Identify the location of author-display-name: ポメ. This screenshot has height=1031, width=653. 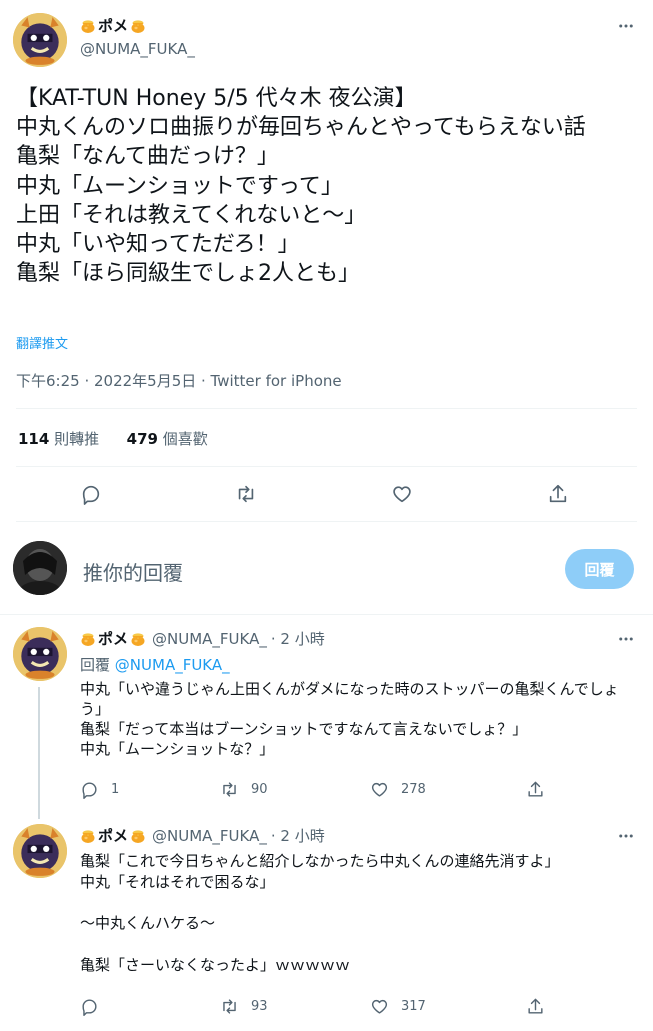
(113, 25).